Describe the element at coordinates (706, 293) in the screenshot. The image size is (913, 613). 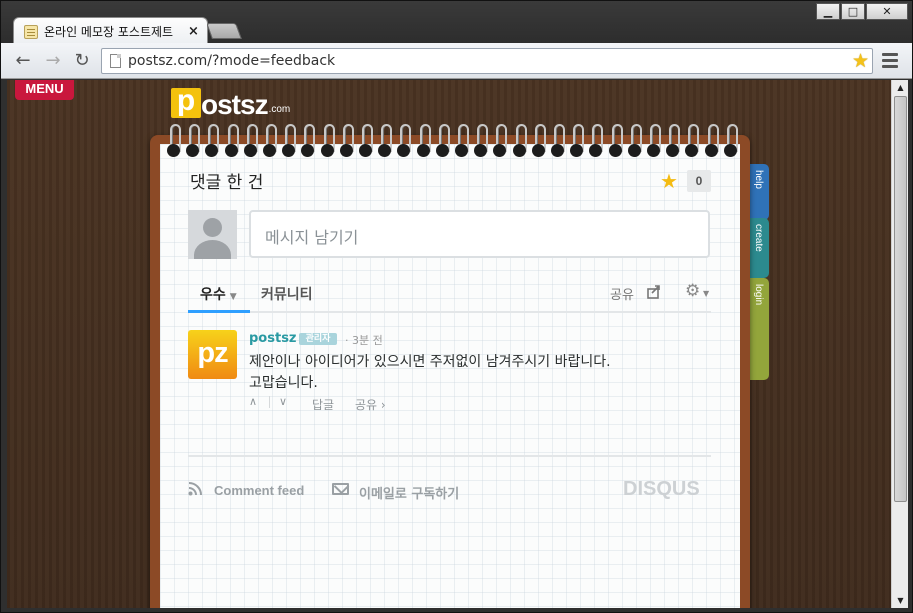
I see `gear-chevron-down-icon: ▼` at that location.